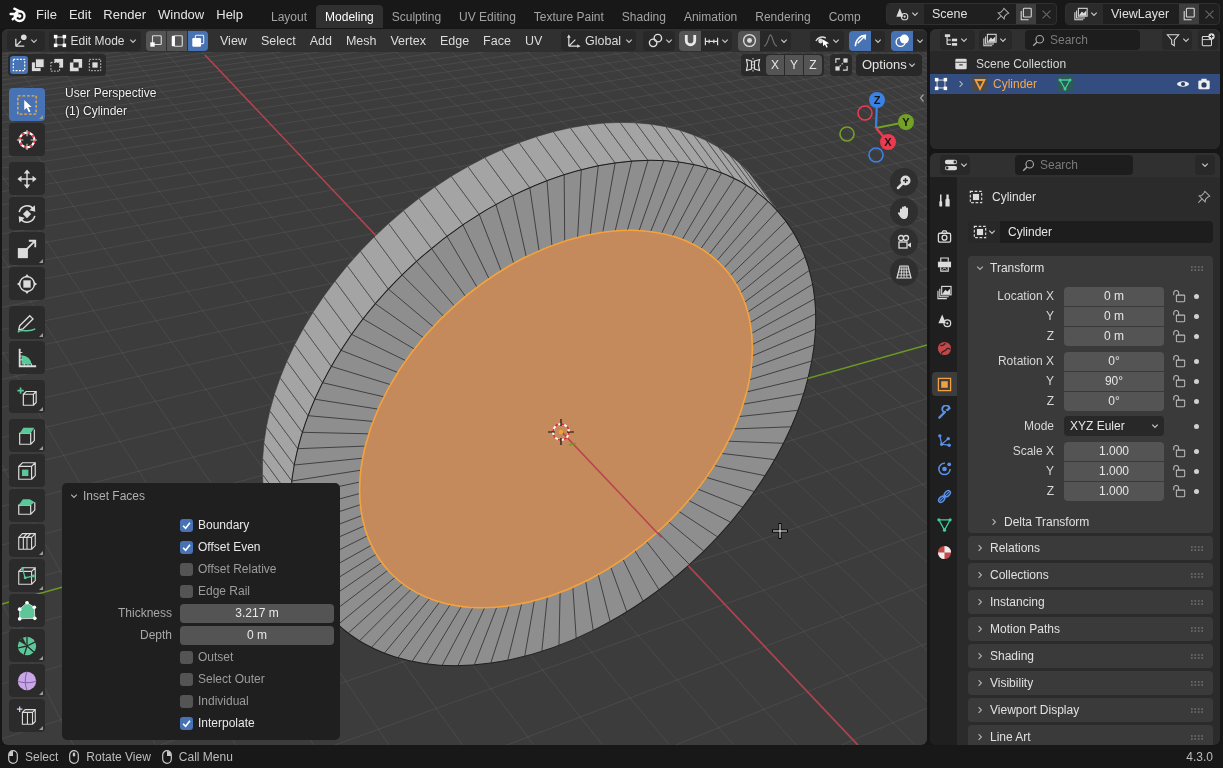 This screenshot has width=1223, height=768. What do you see at coordinates (19, 64) in the screenshot?
I see `selection-mode-button` at bounding box center [19, 64].